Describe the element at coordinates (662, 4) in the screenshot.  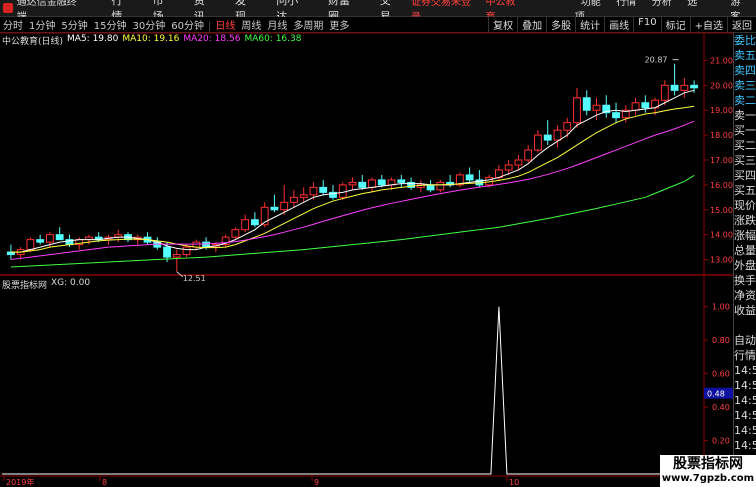
I see `menu-item-analysis: 分析` at that location.